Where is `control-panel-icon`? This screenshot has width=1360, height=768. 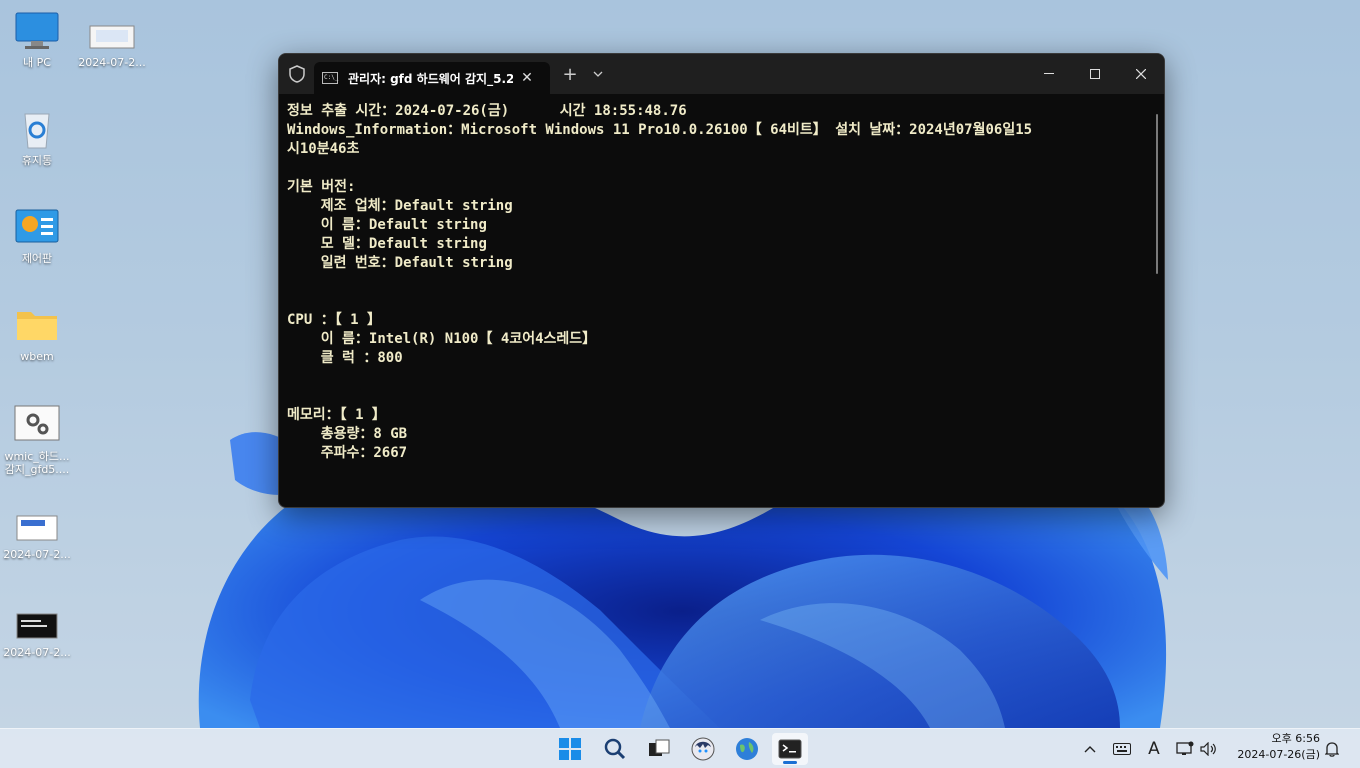 control-panel-icon is located at coordinates (37, 227).